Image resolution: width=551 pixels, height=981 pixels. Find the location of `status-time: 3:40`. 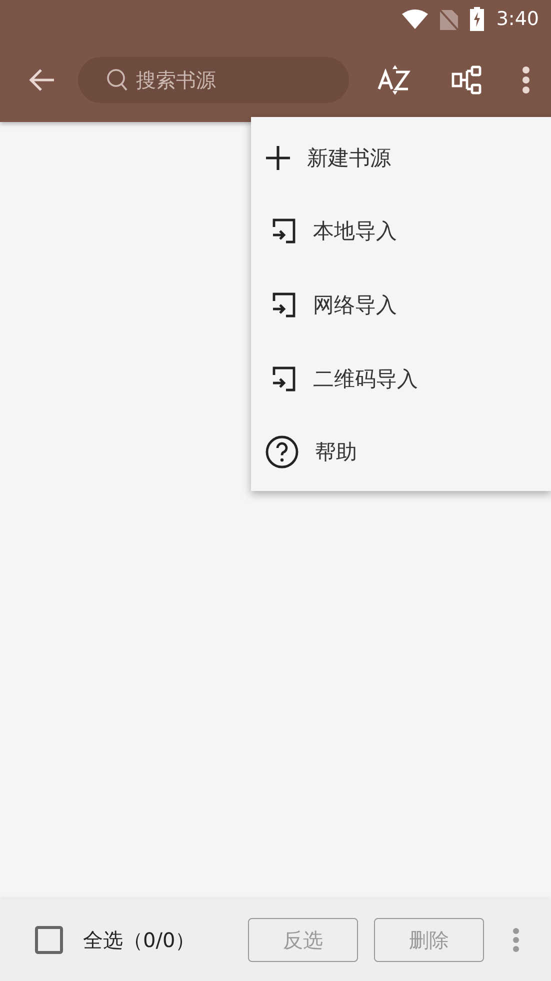

status-time: 3:40 is located at coordinates (517, 19).